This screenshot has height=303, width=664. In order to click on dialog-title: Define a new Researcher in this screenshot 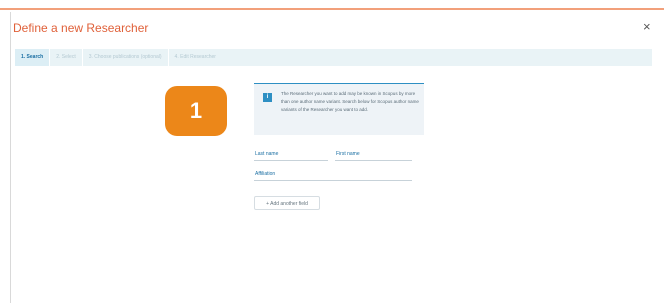, I will do `click(81, 28)`.